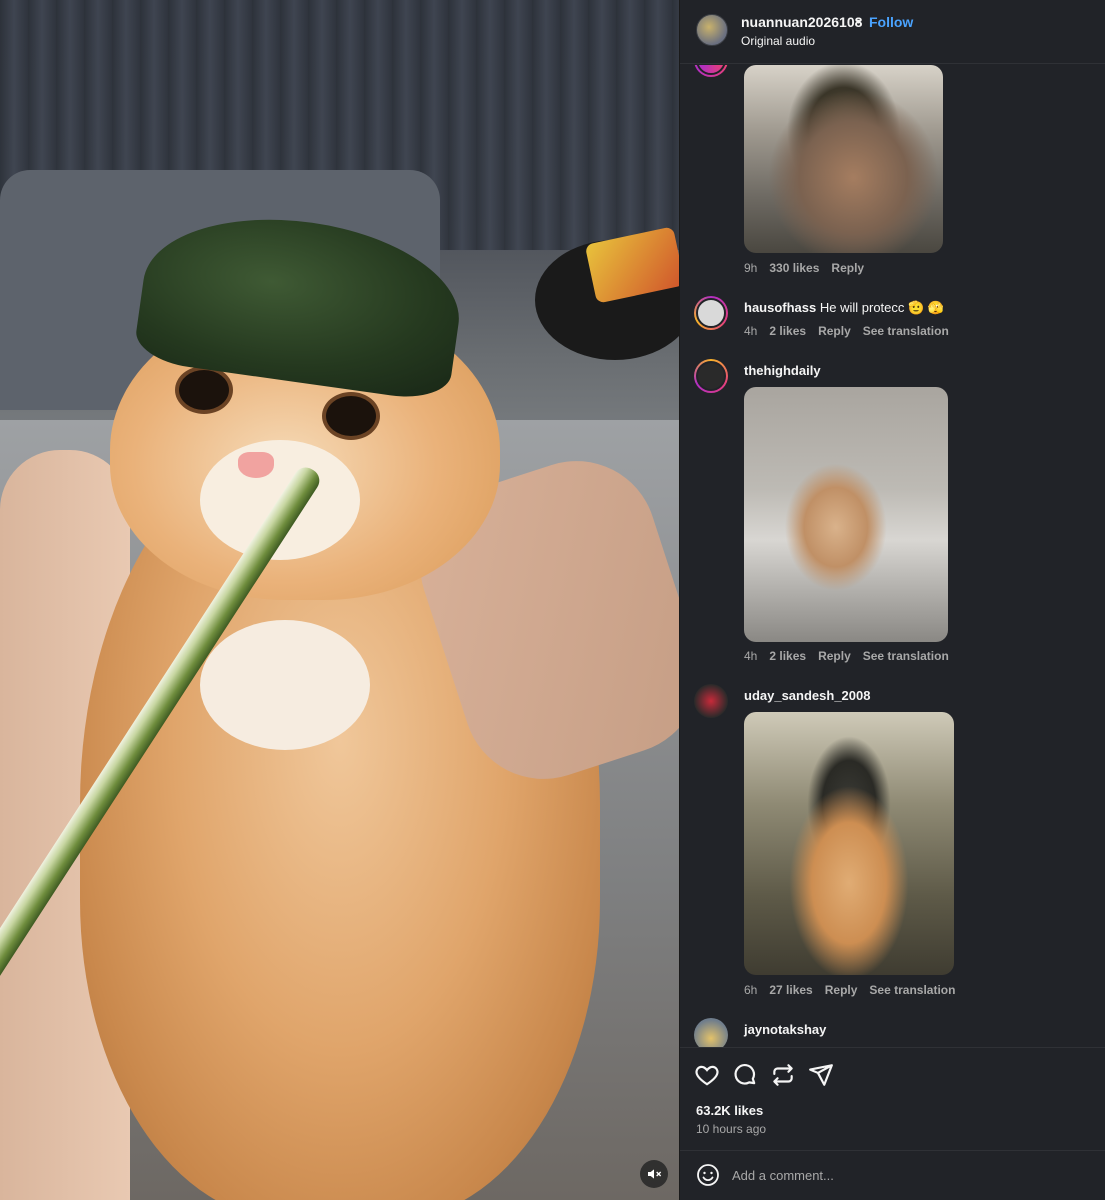 The height and width of the screenshot is (1200, 1105). Describe the element at coordinates (881, 307) in the screenshot. I see `comment-text: He will protecc 🫡 🫣` at that location.